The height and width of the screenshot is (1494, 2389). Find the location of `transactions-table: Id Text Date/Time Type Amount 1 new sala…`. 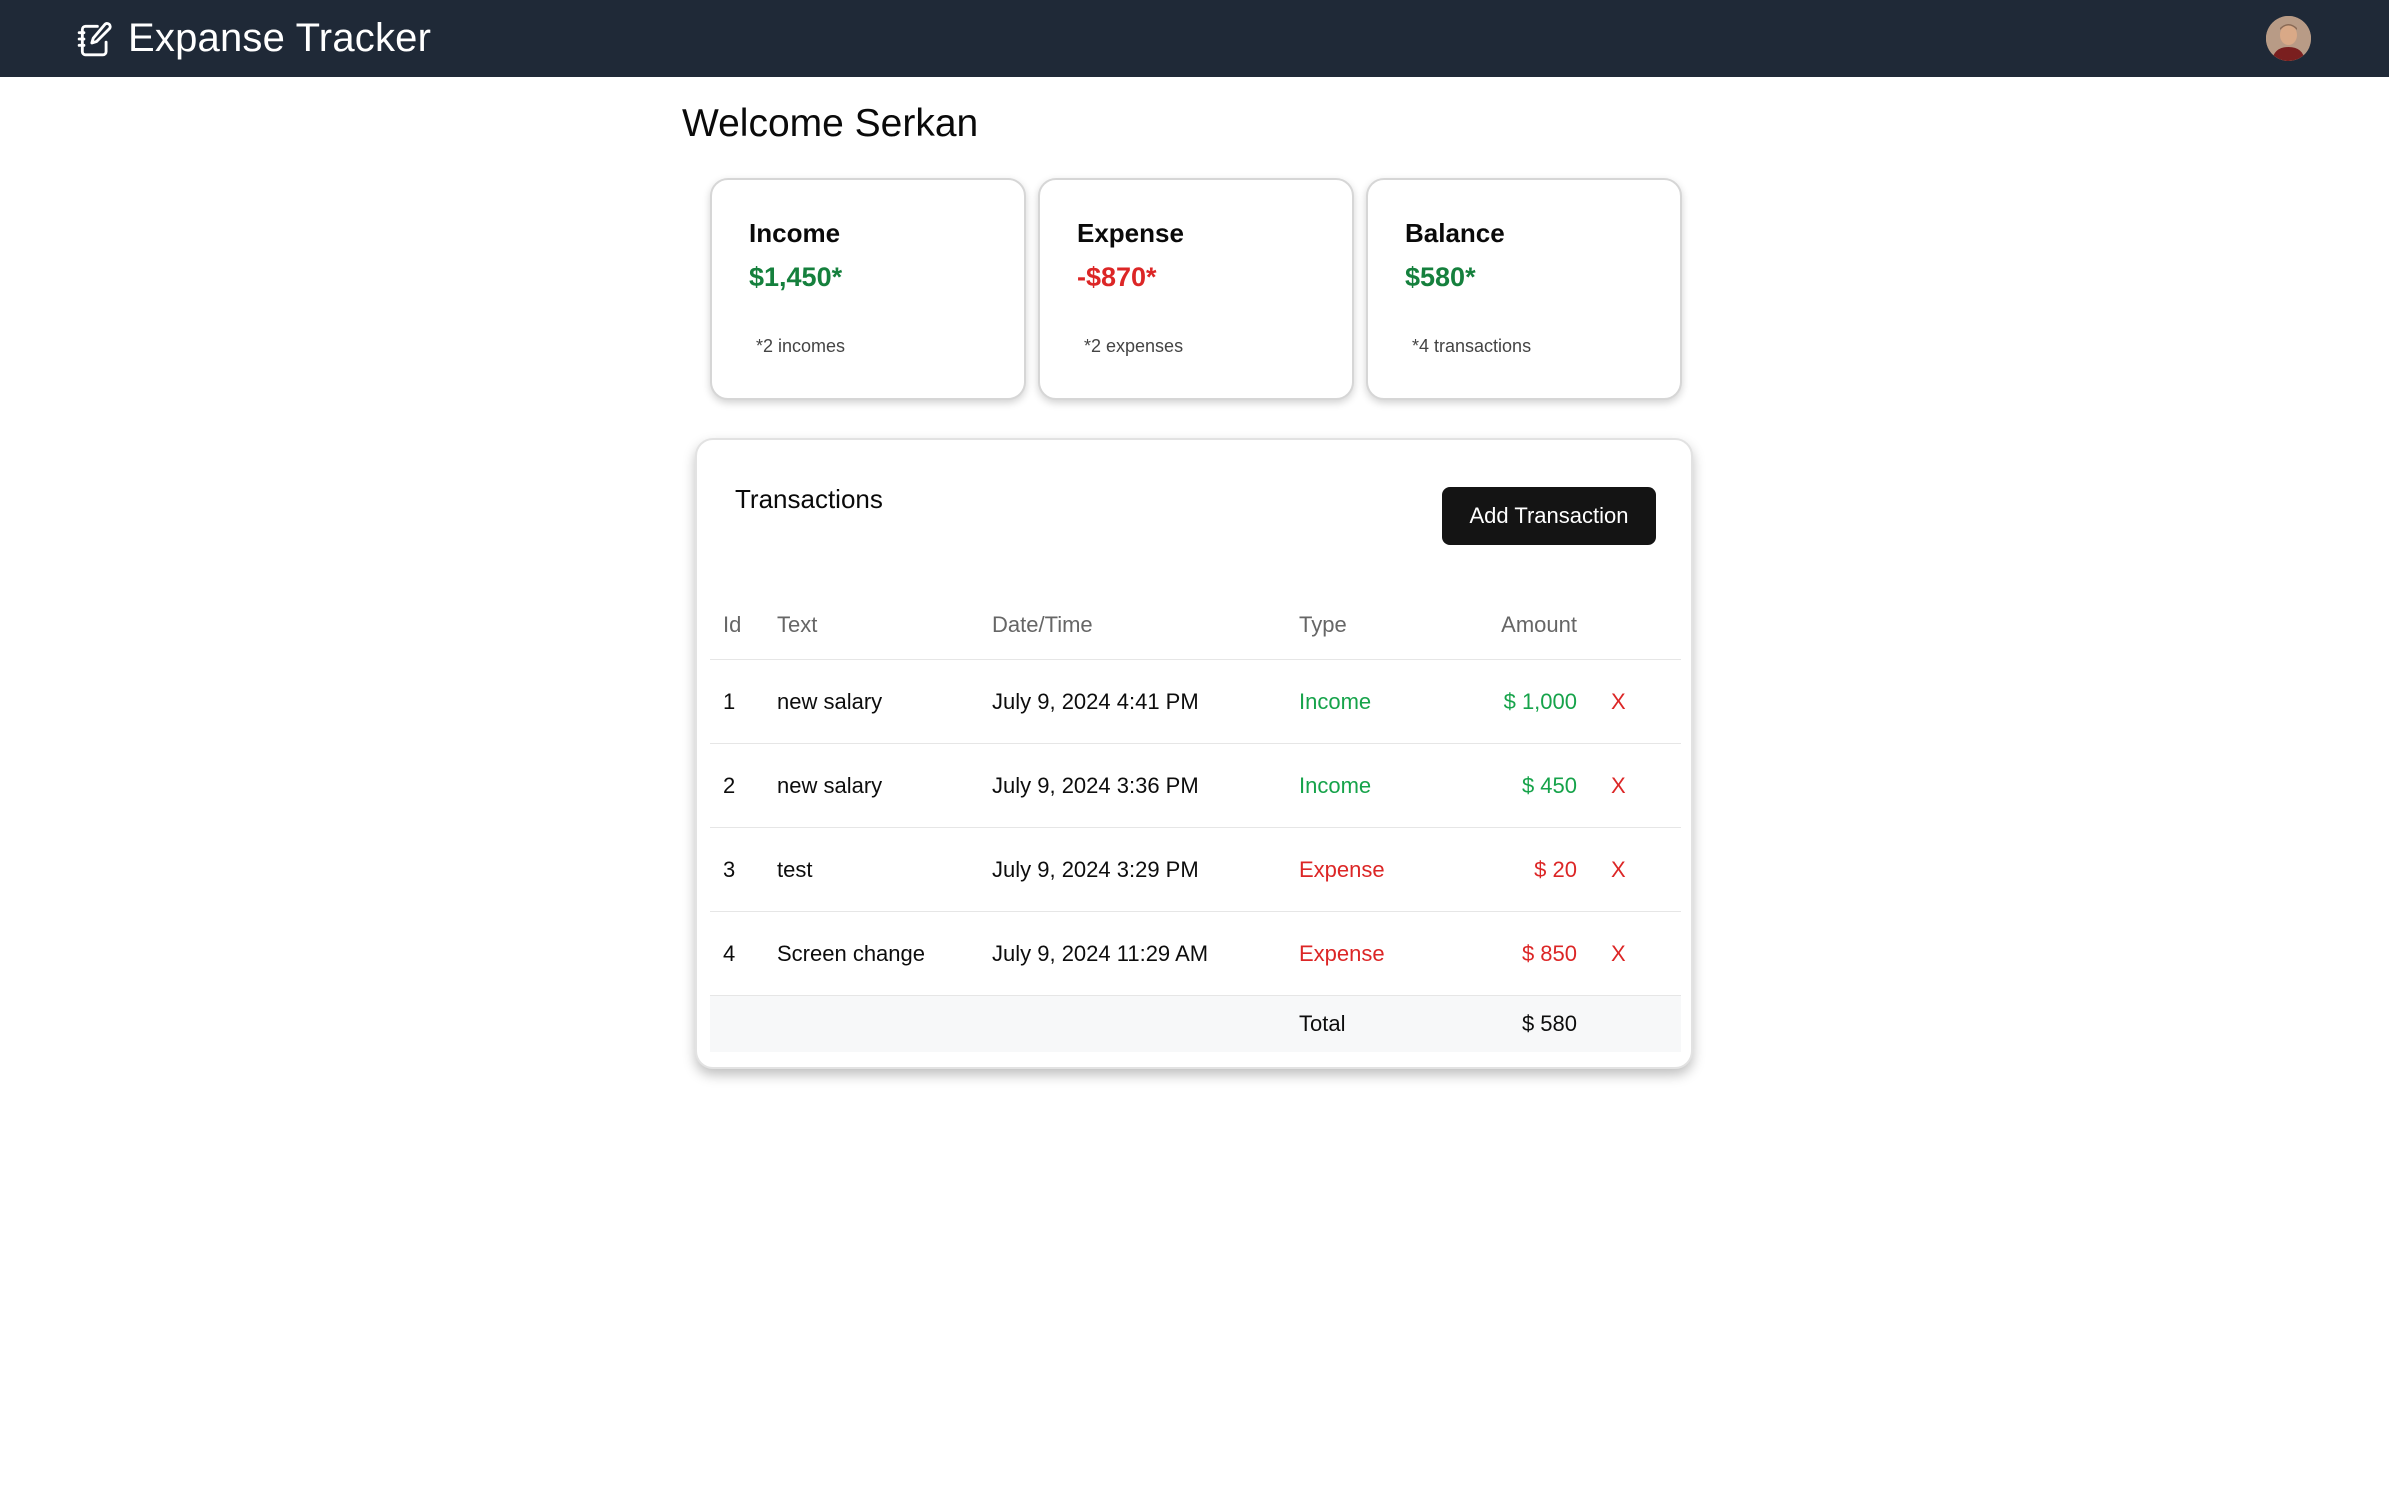

transactions-table: Id Text Date/Time Type Amount 1 new sala… is located at coordinates (1195, 821).